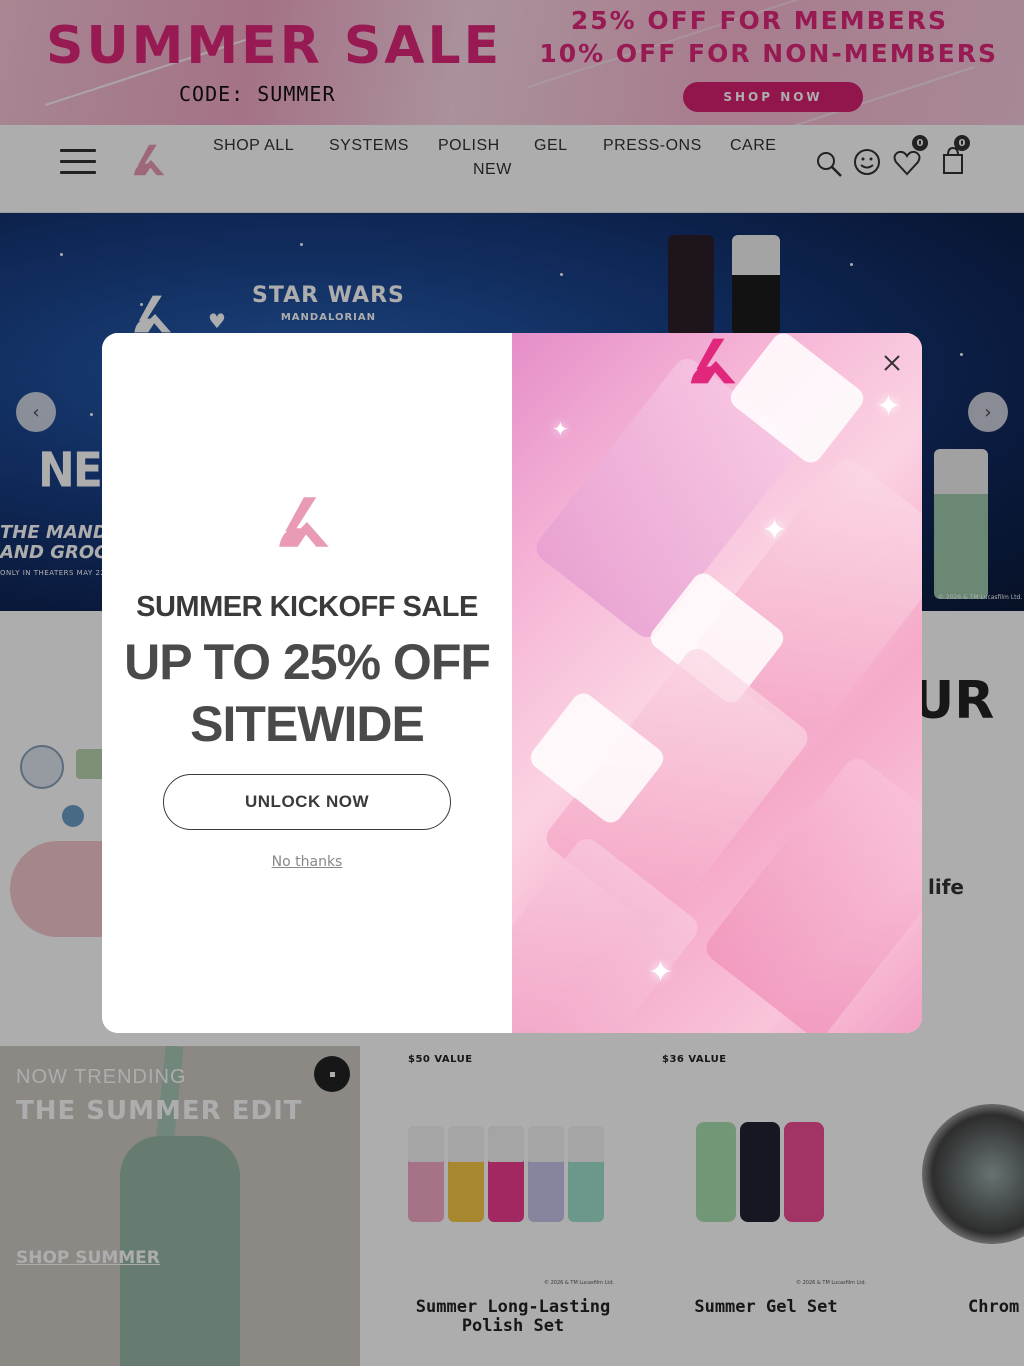 Image resolution: width=1024 pixels, height=1366 pixels. Describe the element at coordinates (892, 363) in the screenshot. I see `close-icon` at that location.